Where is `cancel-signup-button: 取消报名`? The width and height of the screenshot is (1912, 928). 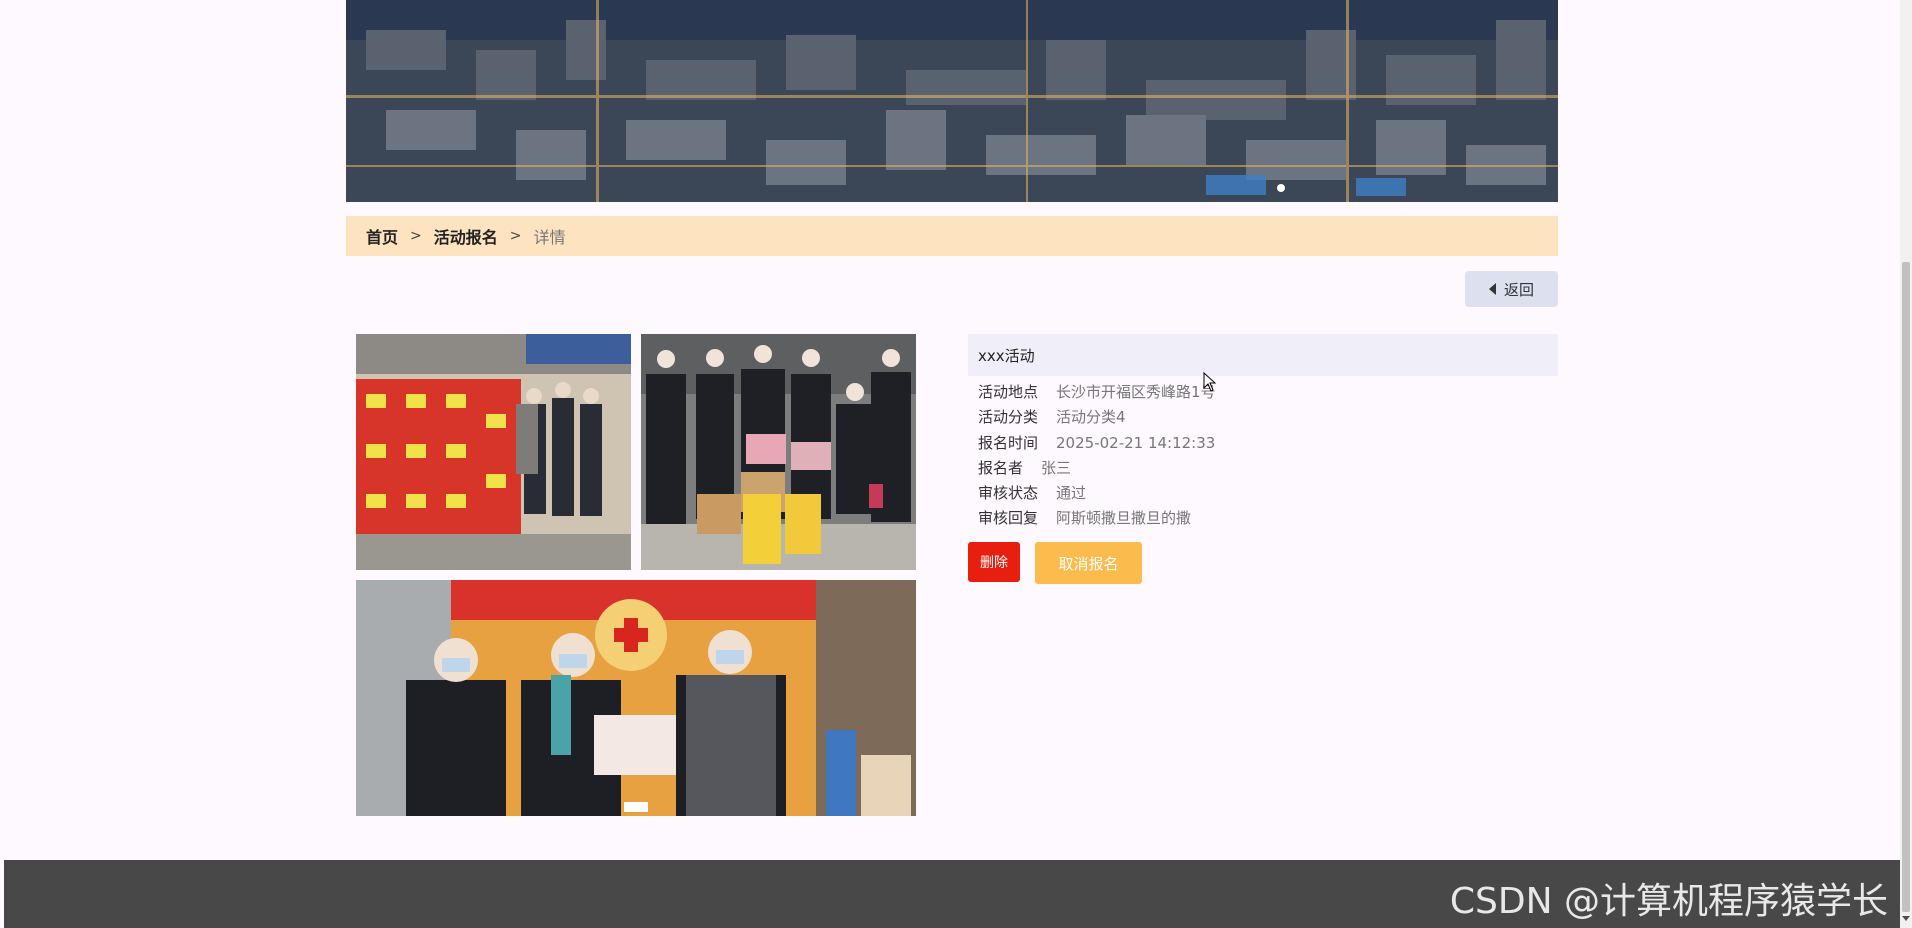
cancel-signup-button: 取消报名 is located at coordinates (1088, 563).